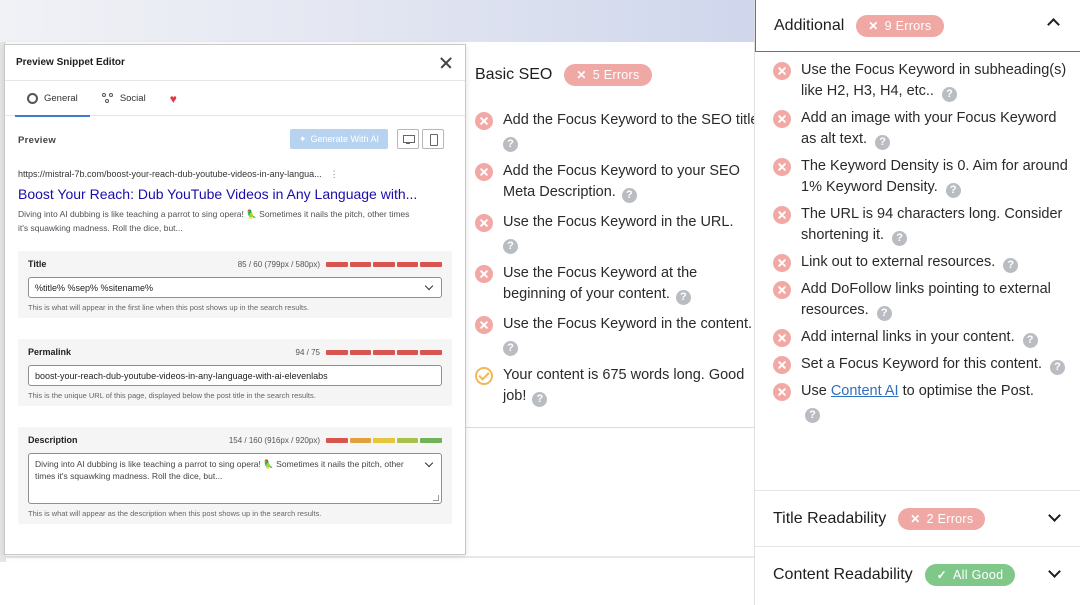  Describe the element at coordinates (809, 25) in the screenshot. I see `additional-title: Additional` at that location.